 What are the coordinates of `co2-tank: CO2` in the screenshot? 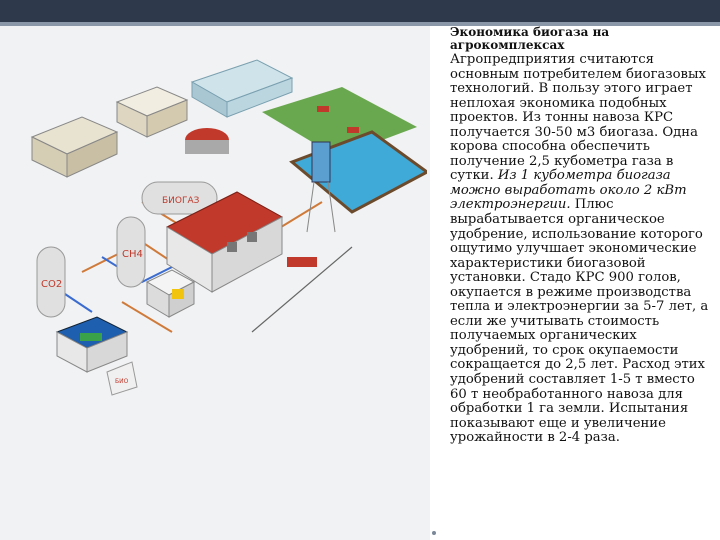 It's located at (51, 282).